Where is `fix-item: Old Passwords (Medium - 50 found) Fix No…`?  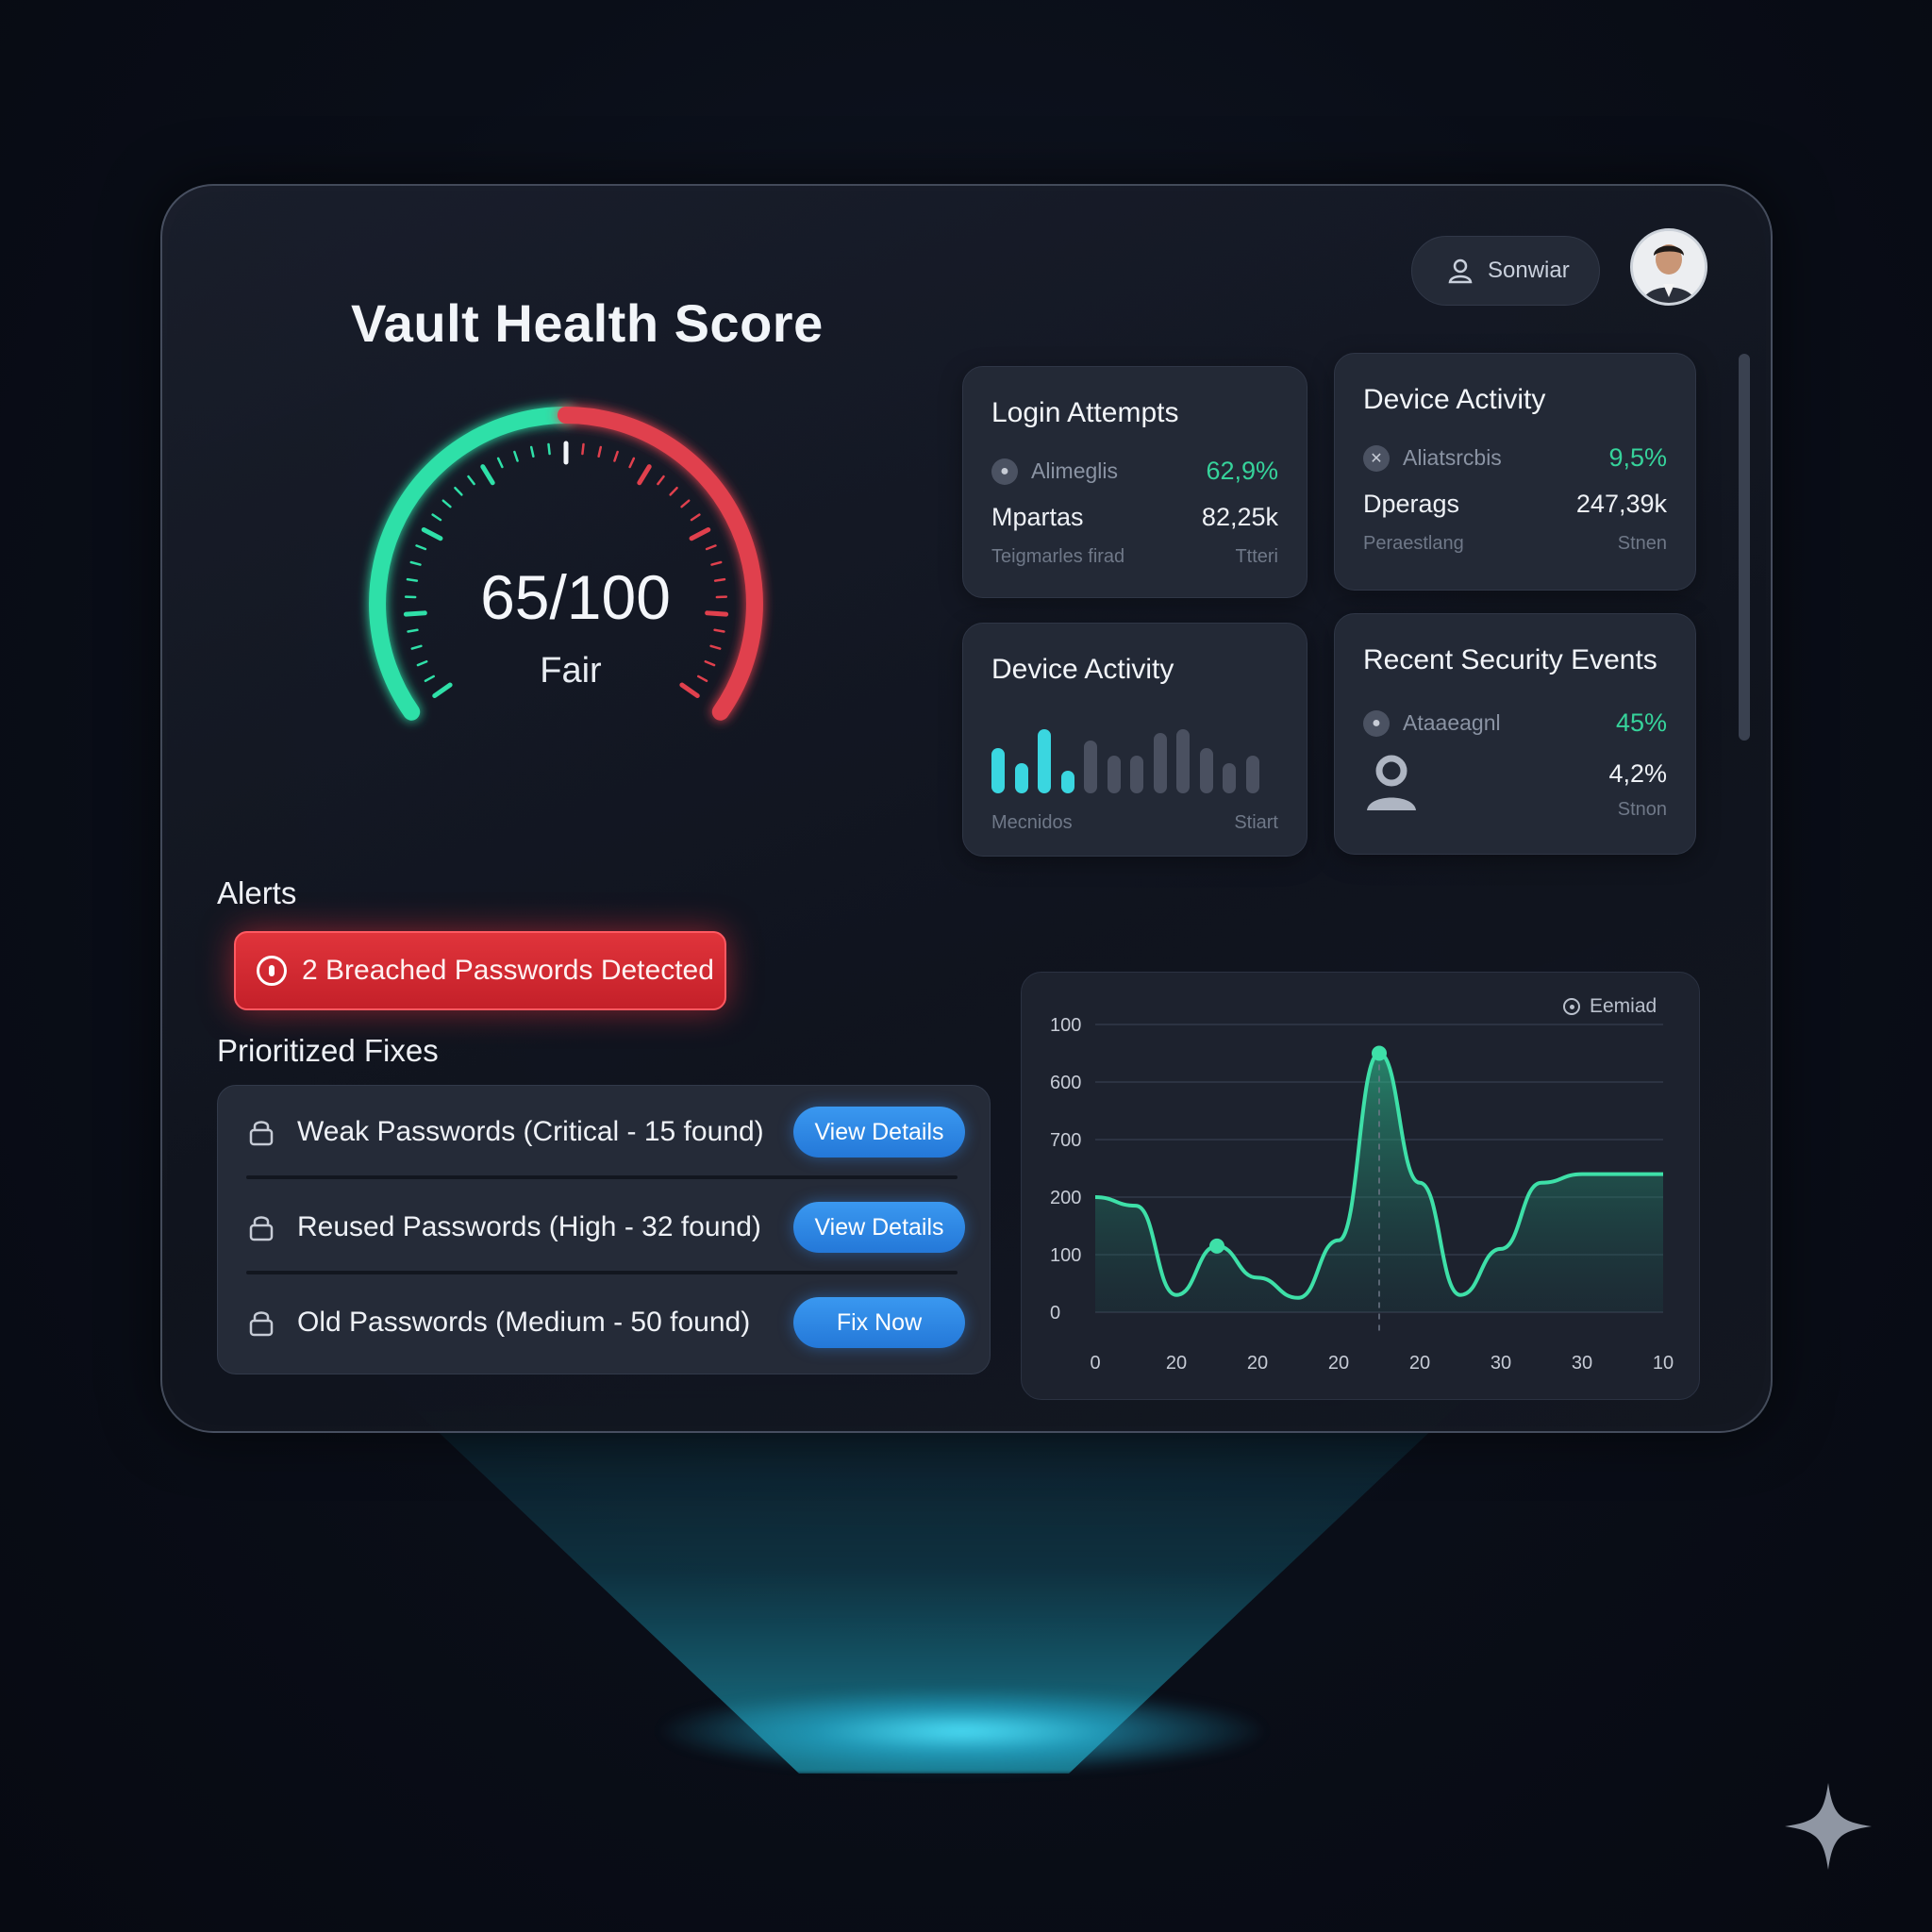 fix-item: Old Passwords (Medium - 50 found) Fix No… is located at coordinates (605, 1323).